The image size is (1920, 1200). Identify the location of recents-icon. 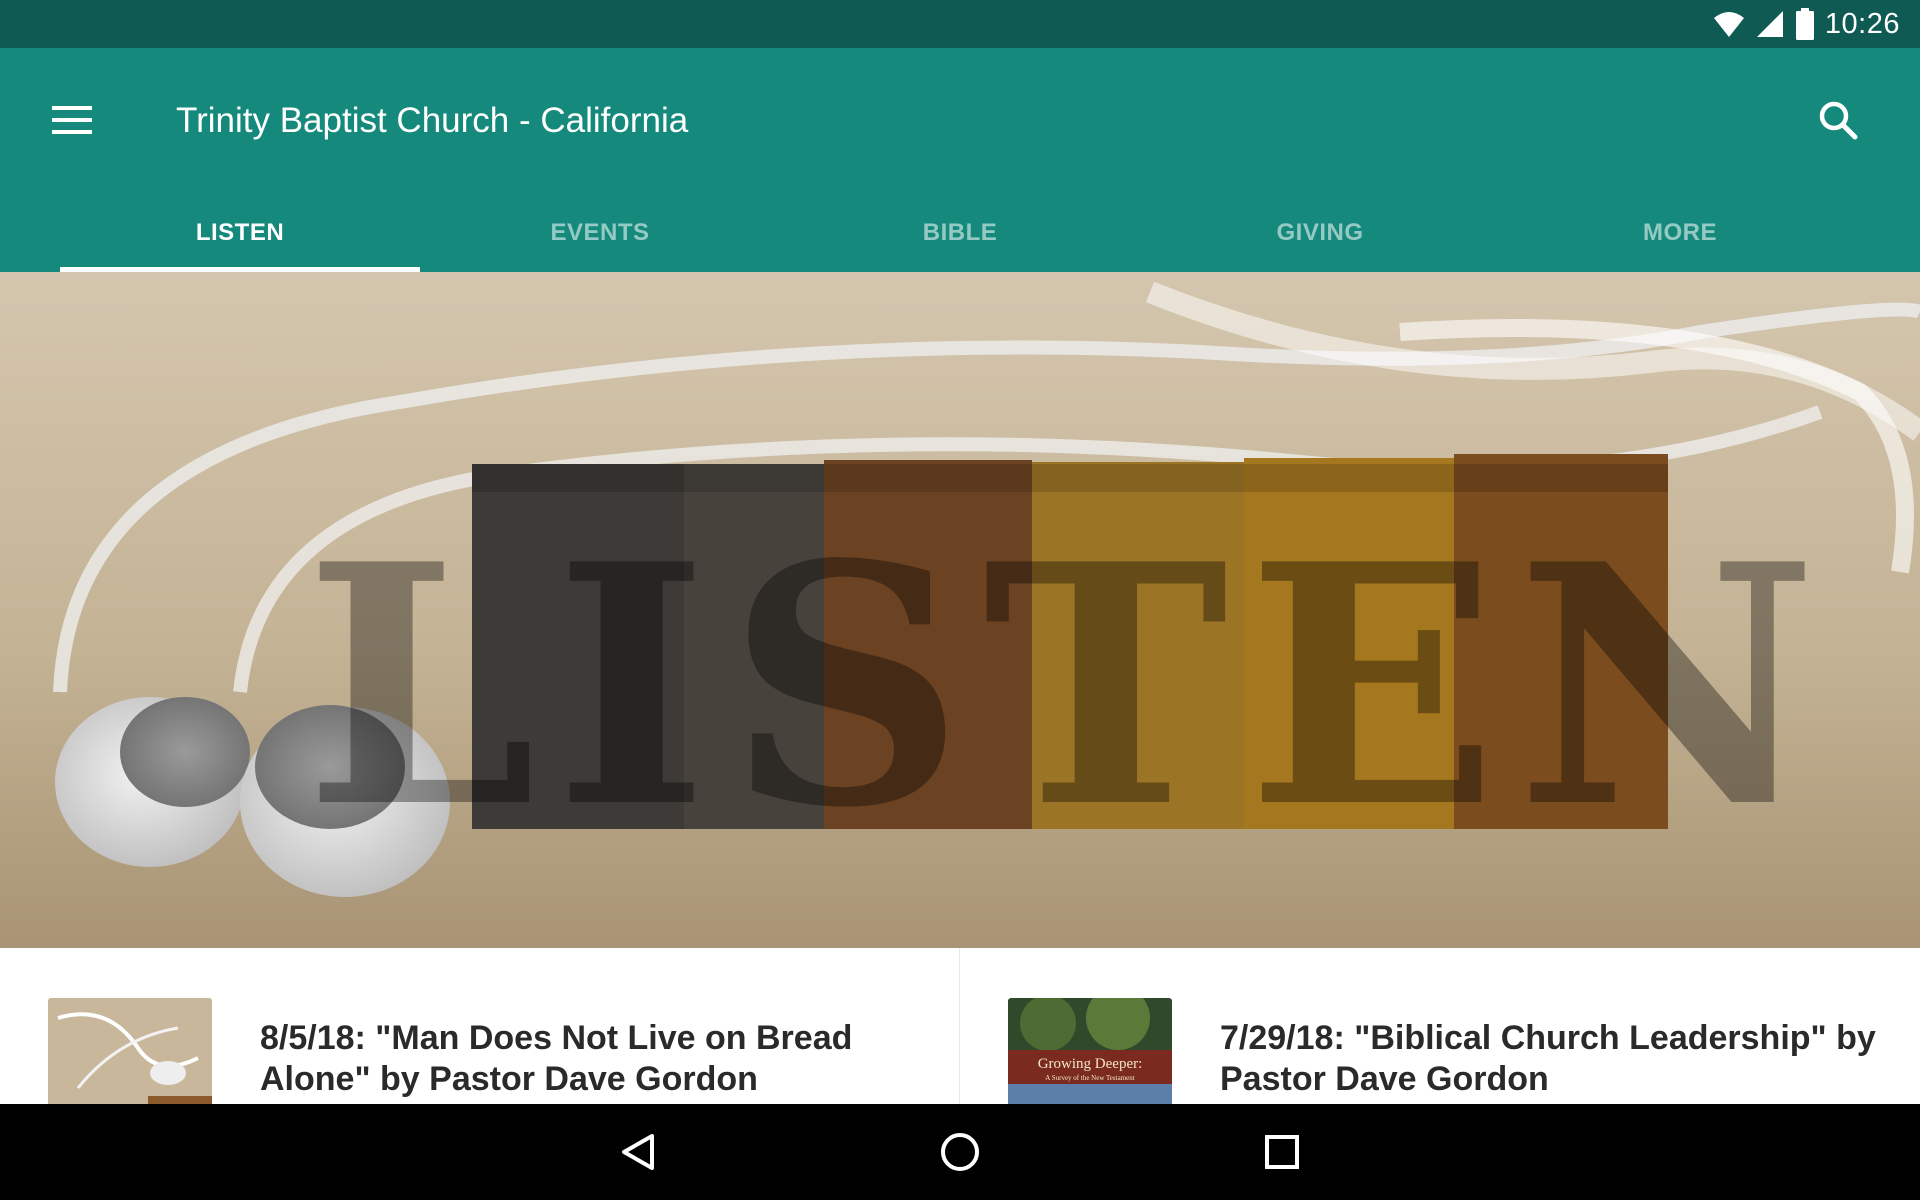
(1282, 1152).